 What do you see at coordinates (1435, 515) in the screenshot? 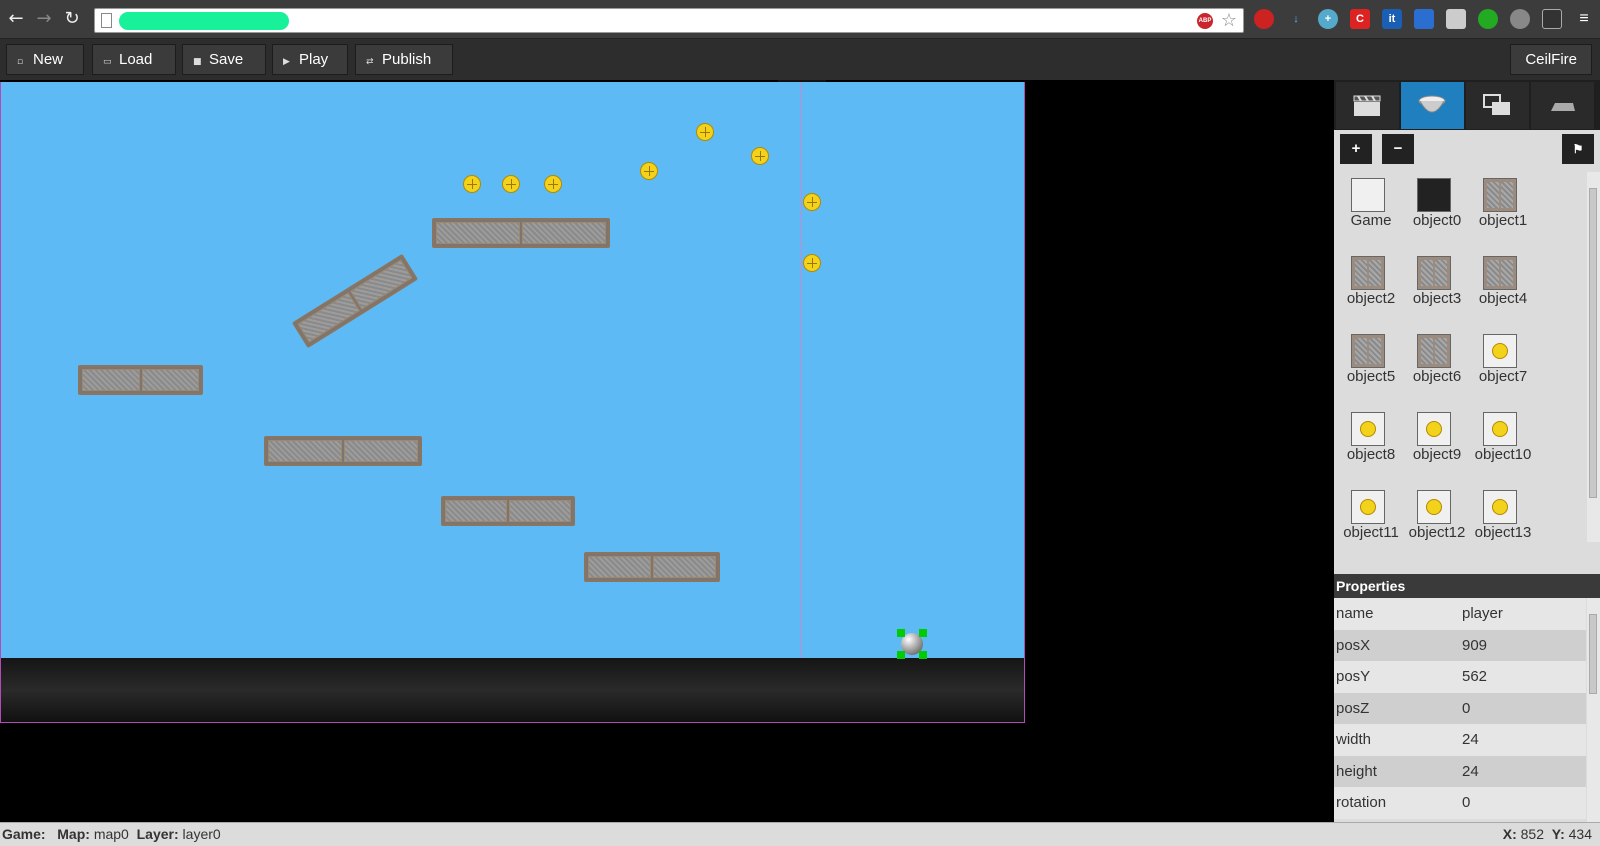
I see `object-item: object12` at bounding box center [1435, 515].